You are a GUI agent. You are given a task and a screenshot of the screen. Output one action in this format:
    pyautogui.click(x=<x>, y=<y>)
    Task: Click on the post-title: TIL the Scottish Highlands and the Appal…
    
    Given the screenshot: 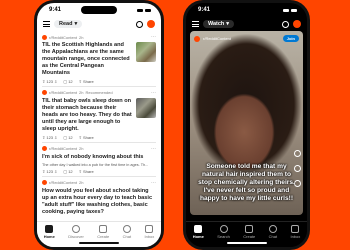 What is the action you would take?
    pyautogui.click(x=87, y=59)
    